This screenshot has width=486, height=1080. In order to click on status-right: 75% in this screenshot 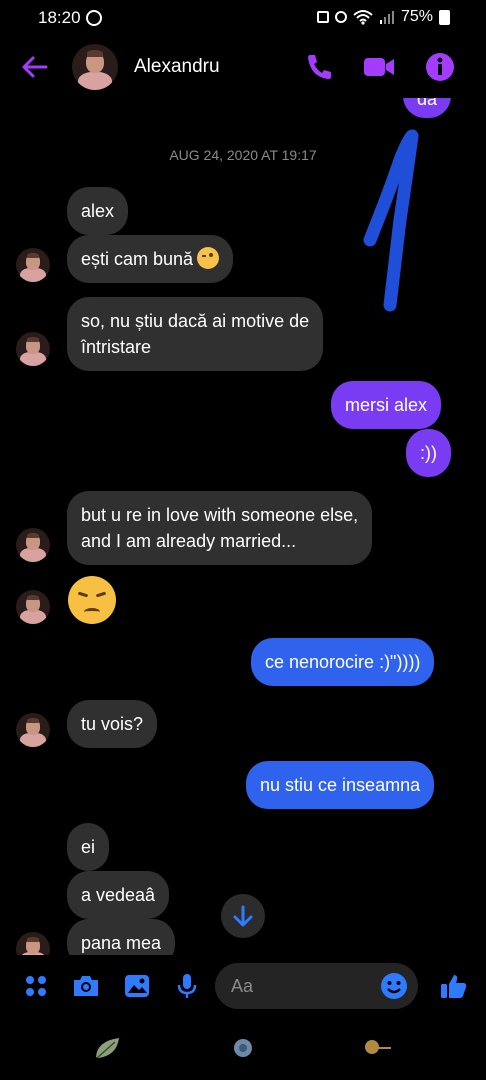, I will do `click(383, 17)`.